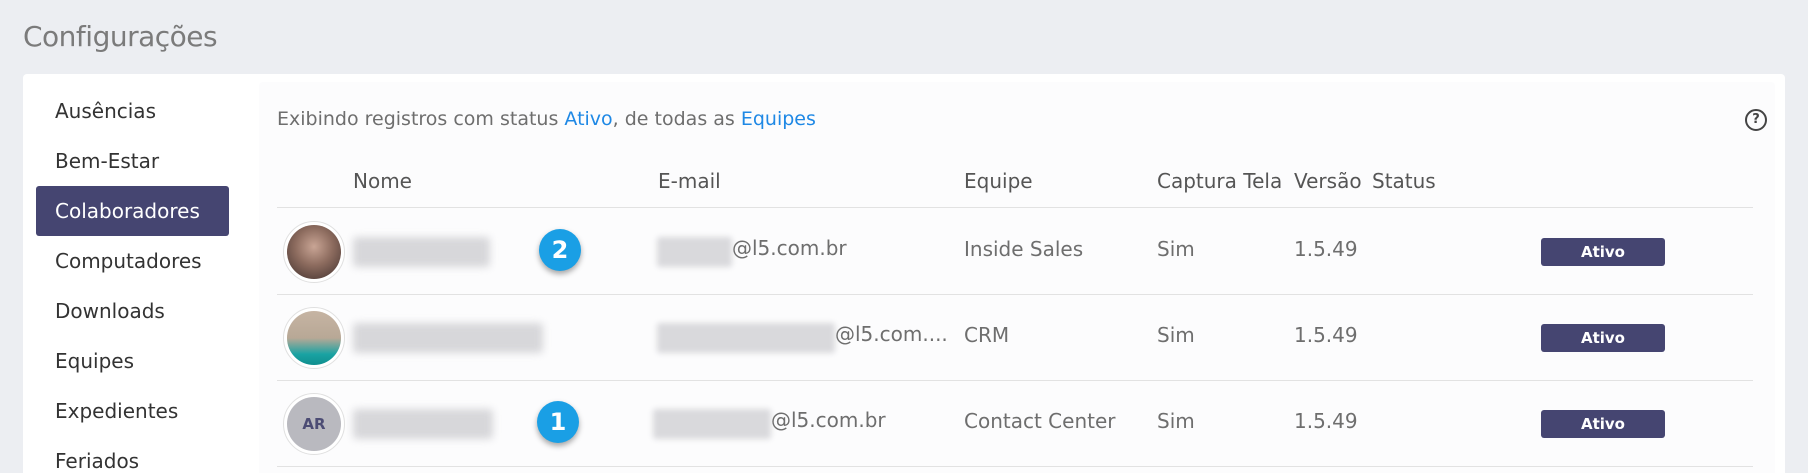  What do you see at coordinates (132, 311) in the screenshot?
I see `sidebar-item-downloads: Downloads` at bounding box center [132, 311].